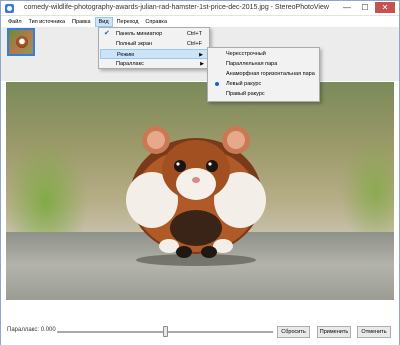  I want to click on parallax-slider-thumb, so click(165, 331).